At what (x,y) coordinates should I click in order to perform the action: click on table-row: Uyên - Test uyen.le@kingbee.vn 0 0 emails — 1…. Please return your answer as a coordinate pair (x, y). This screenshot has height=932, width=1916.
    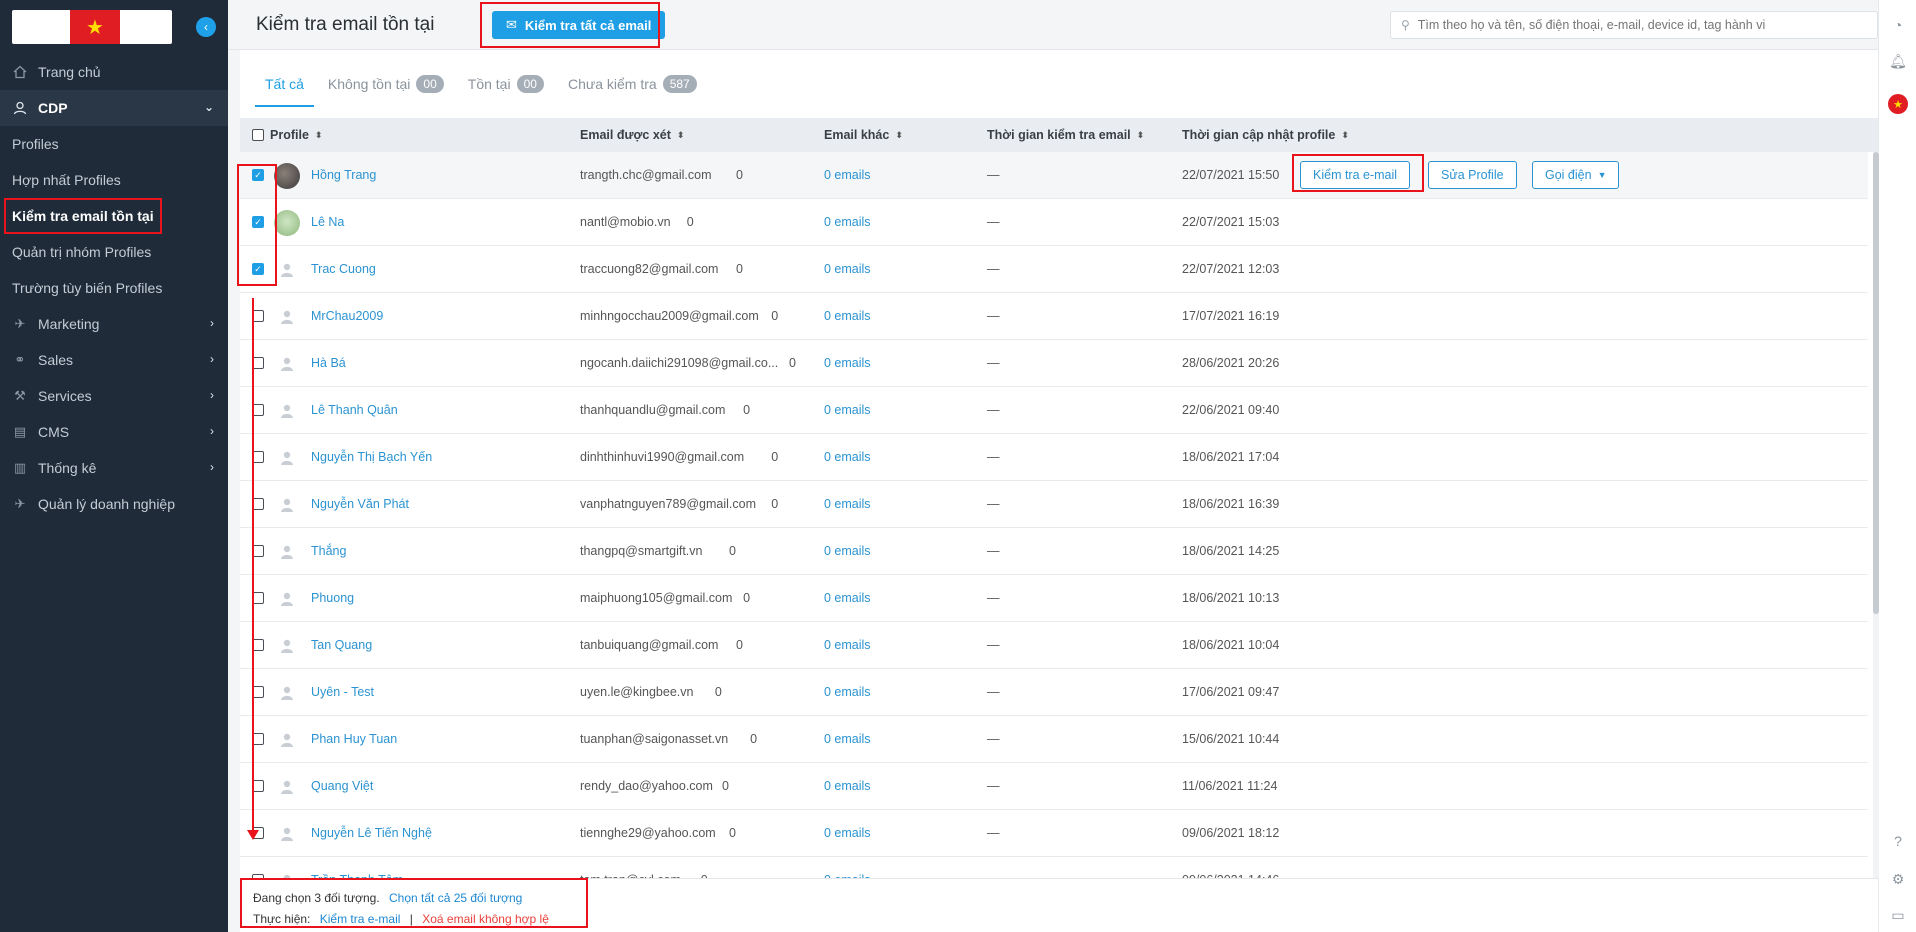
    Looking at the image, I should click on (1054, 692).